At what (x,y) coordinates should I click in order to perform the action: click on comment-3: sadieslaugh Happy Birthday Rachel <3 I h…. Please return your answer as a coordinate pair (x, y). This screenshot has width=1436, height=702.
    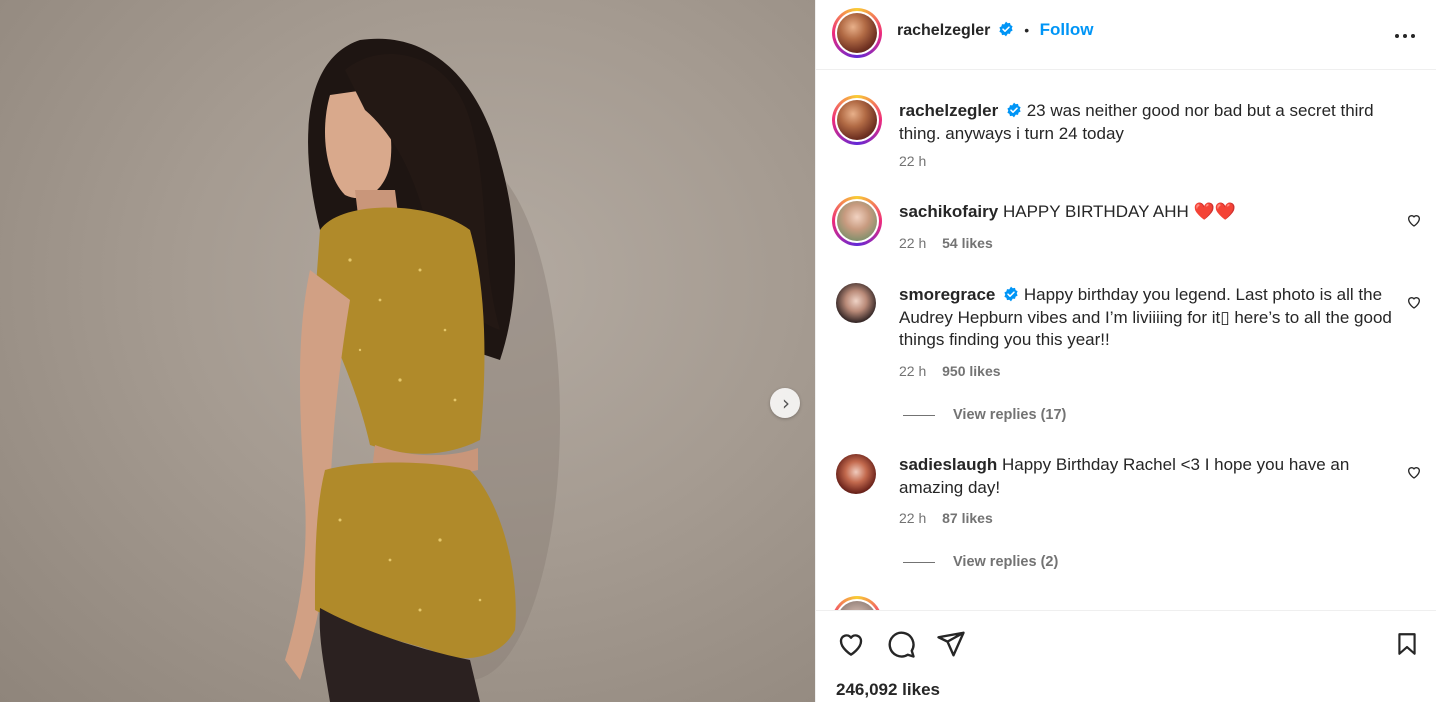
    Looking at the image, I should click on (1144, 476).